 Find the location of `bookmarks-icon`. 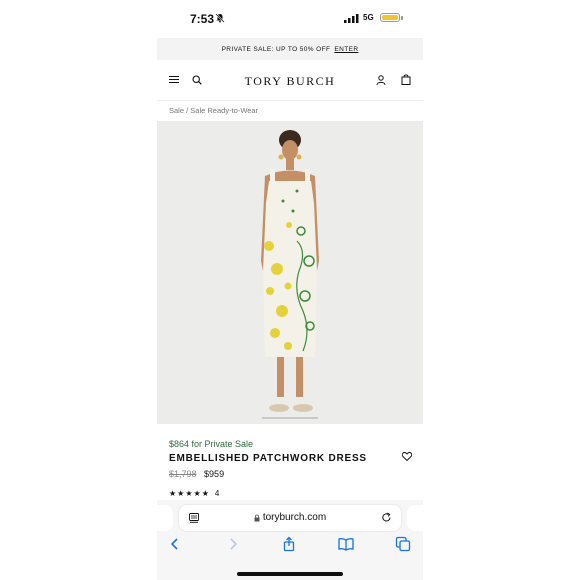

bookmarks-icon is located at coordinates (346, 544).